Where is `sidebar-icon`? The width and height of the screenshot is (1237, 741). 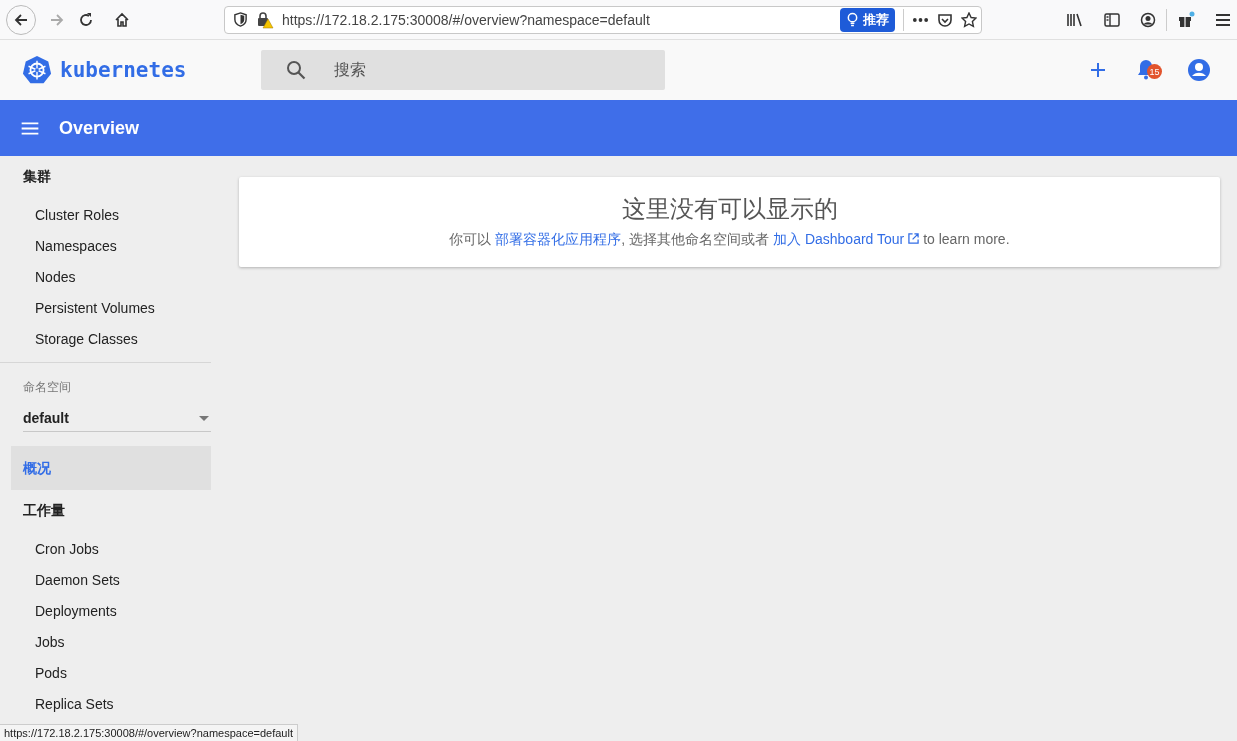 sidebar-icon is located at coordinates (1112, 19).